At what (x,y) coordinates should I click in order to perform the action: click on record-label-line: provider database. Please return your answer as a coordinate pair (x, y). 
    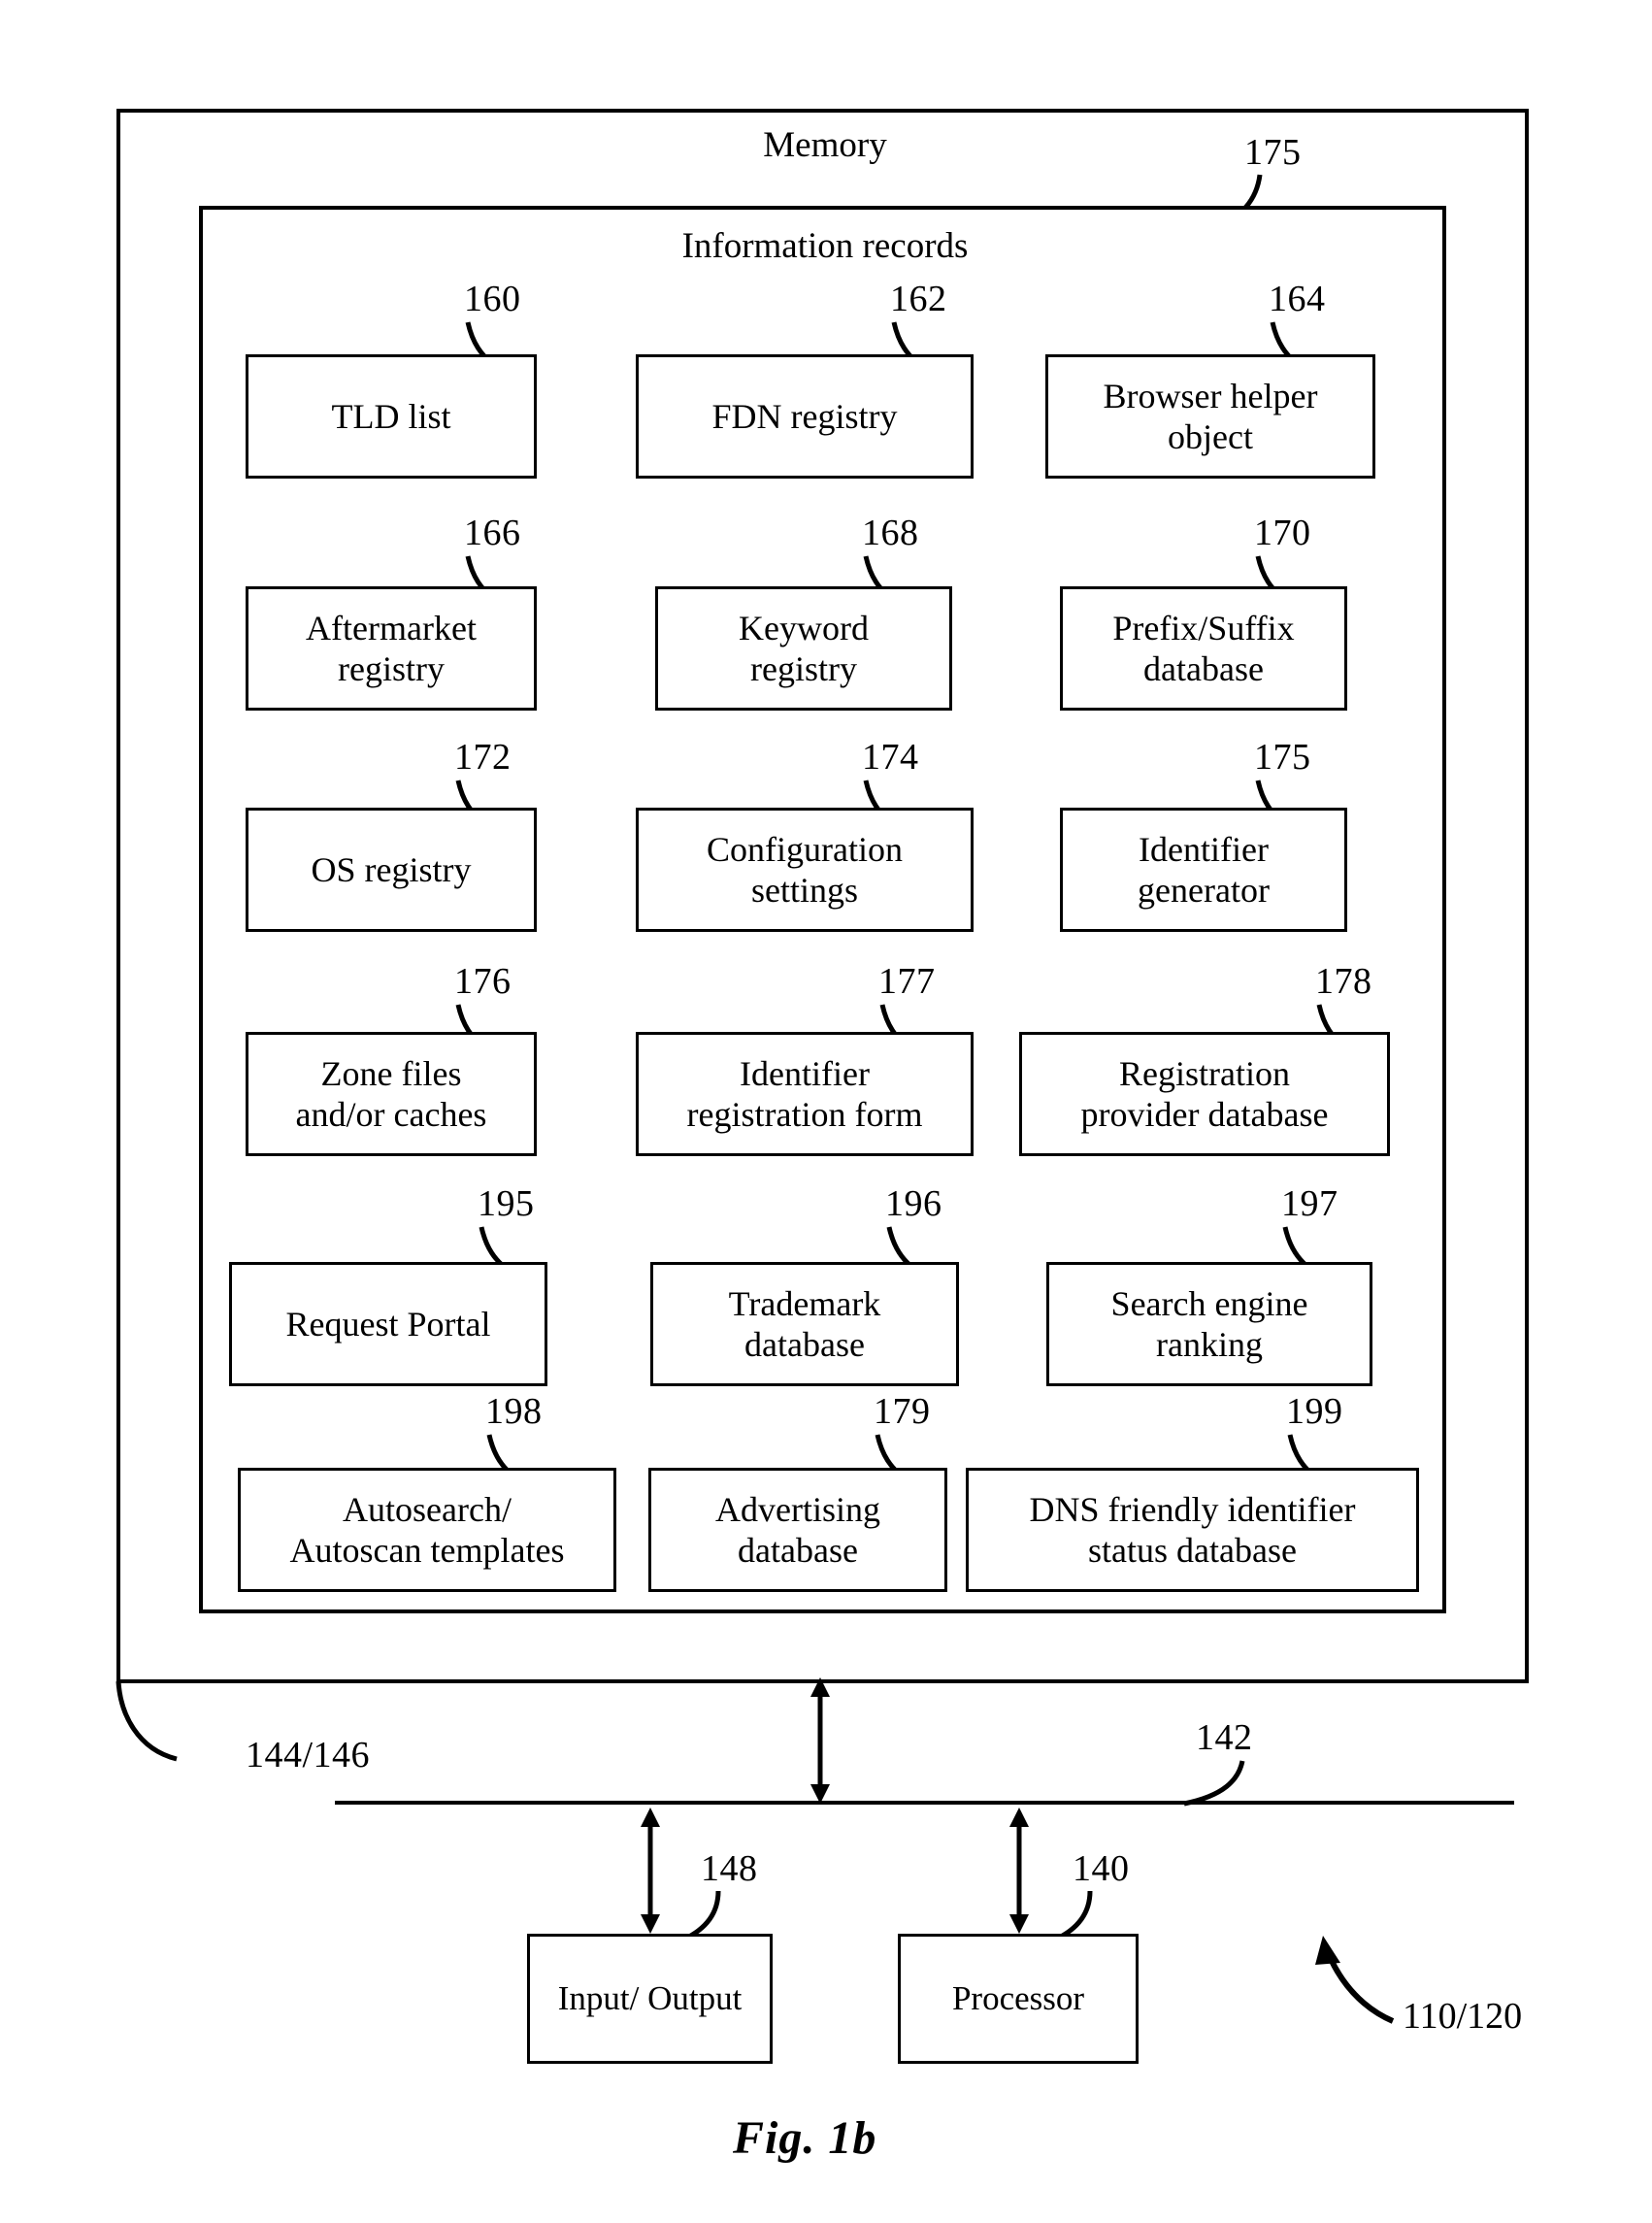
    Looking at the image, I should click on (1204, 1114).